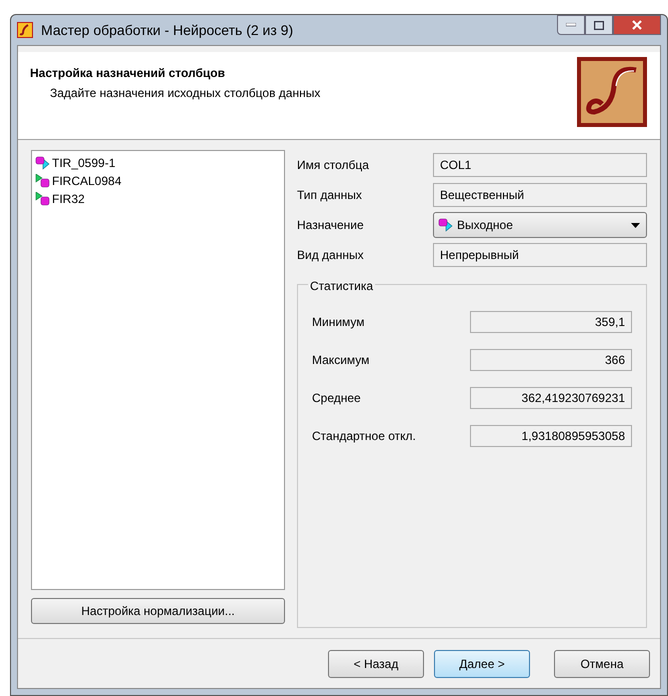 The height and width of the screenshot is (696, 668). What do you see at coordinates (551, 322) in the screenshot?
I see `statistic-value: 359,1` at bounding box center [551, 322].